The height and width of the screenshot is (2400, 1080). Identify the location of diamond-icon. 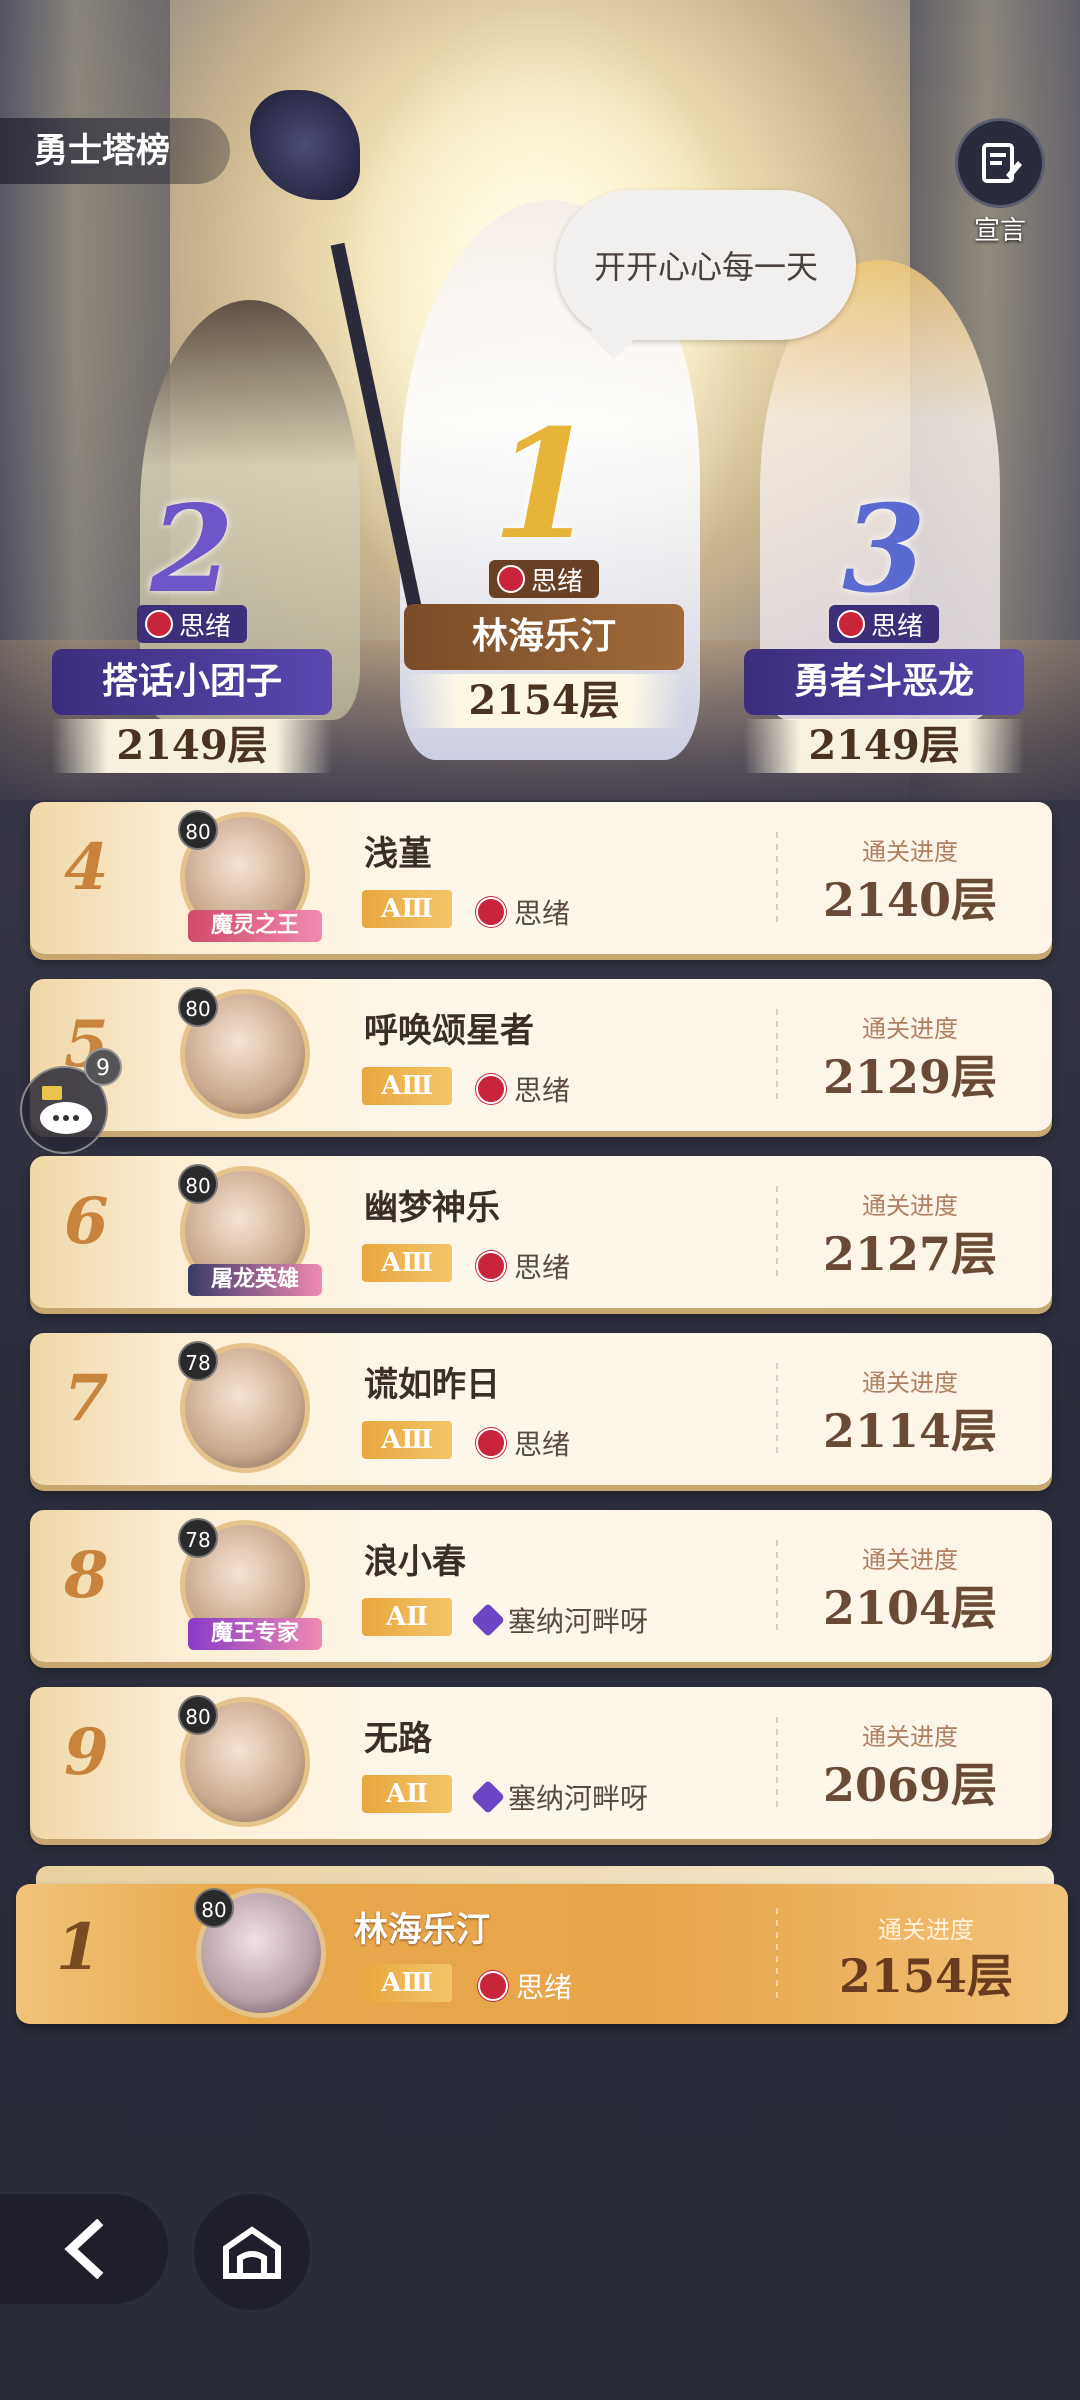
(488, 1620).